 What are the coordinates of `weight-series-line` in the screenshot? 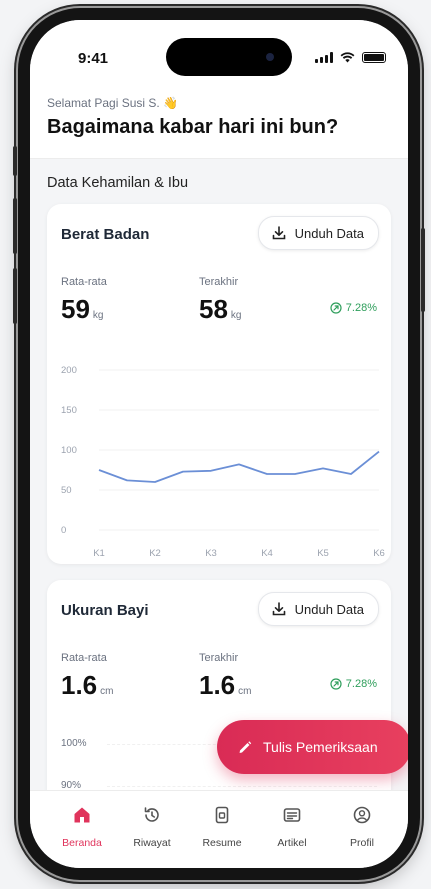 It's located at (239, 466).